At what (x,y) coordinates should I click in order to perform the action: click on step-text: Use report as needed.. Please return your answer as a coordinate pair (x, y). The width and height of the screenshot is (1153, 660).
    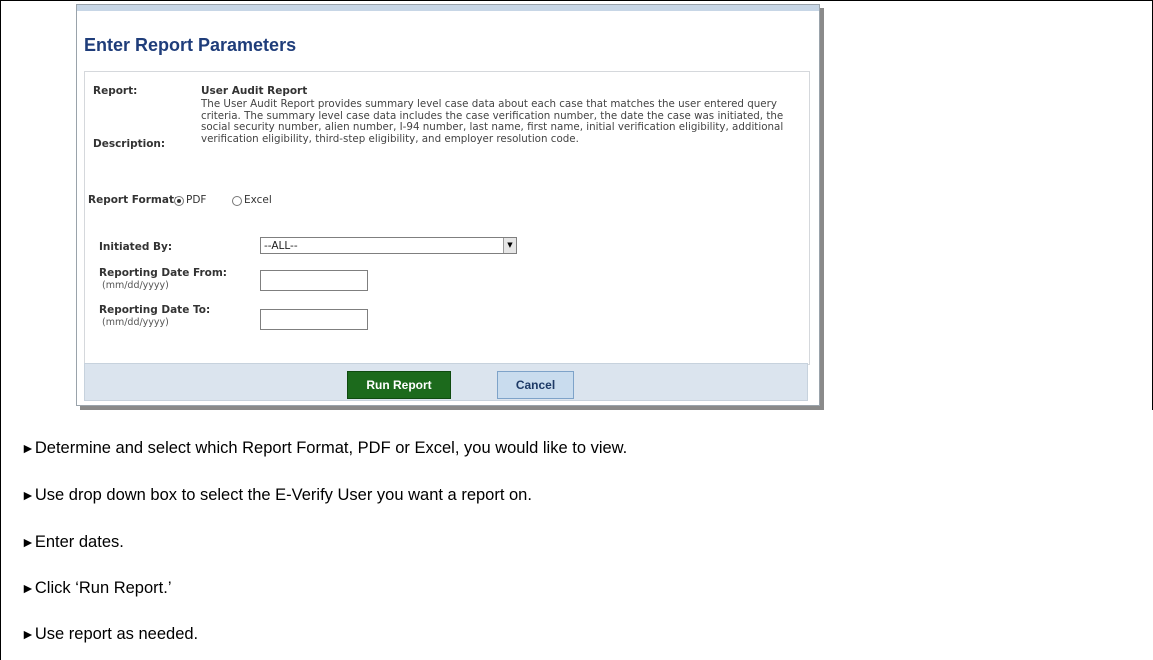
    Looking at the image, I should click on (116, 634).